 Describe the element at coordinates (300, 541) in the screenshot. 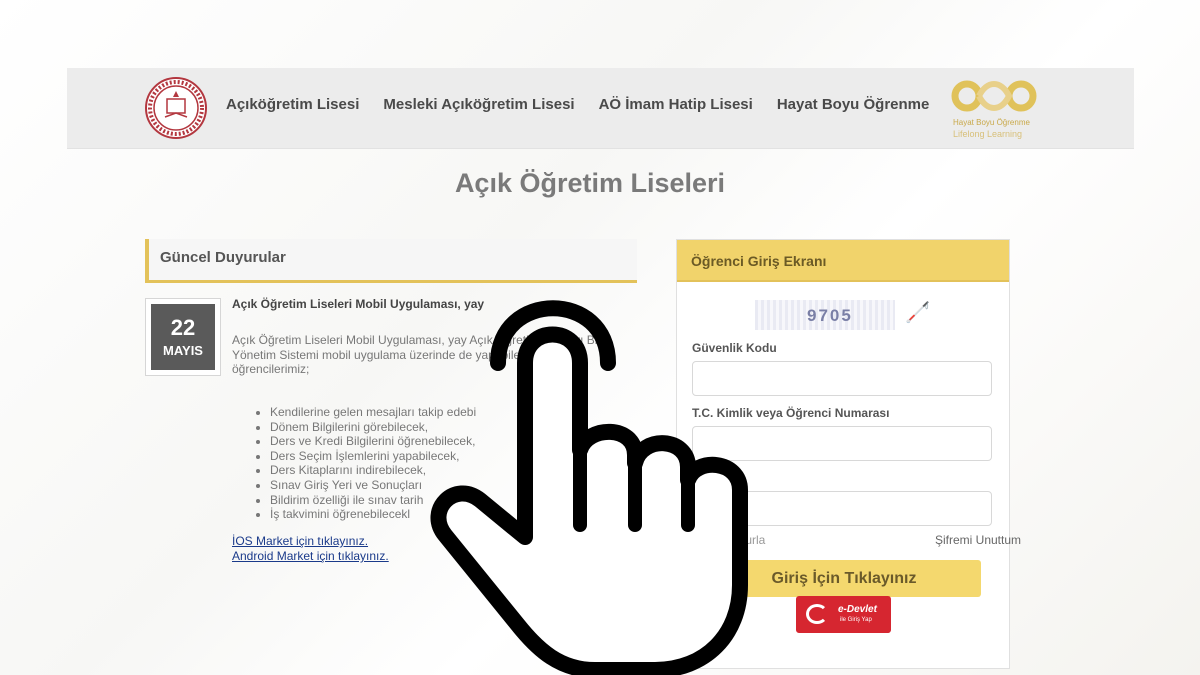

I see `ios-market-link: İOS Market için tıklayınız.` at that location.